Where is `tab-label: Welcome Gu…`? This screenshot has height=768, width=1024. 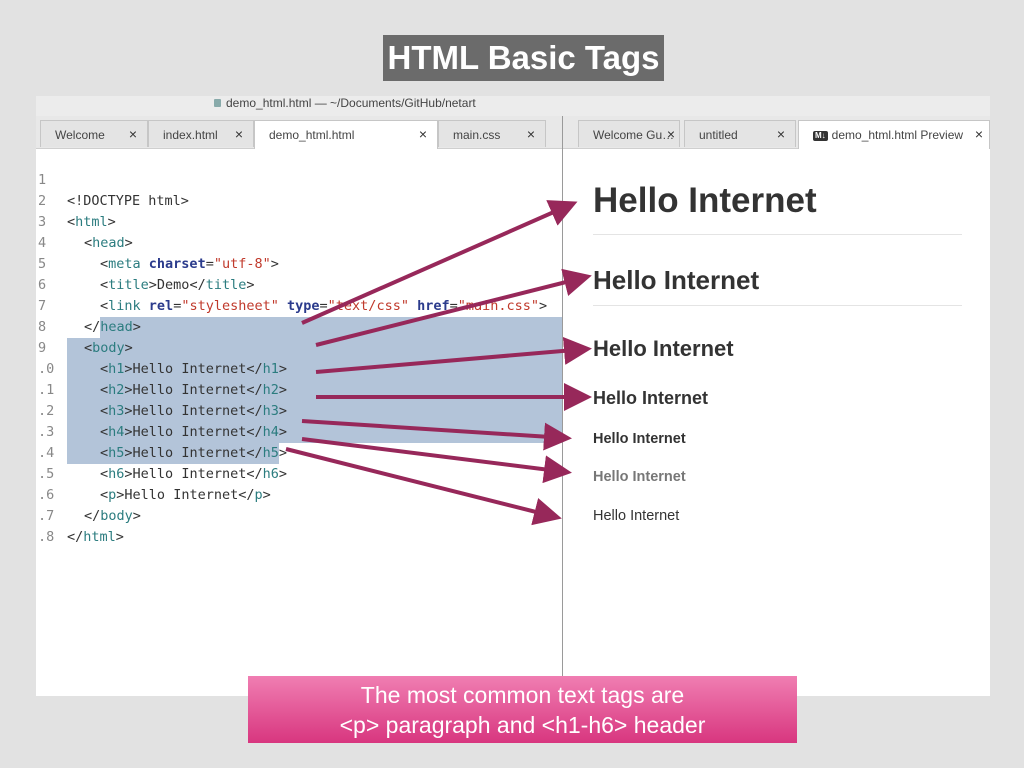
tab-label: Welcome Gu… is located at coordinates (634, 135).